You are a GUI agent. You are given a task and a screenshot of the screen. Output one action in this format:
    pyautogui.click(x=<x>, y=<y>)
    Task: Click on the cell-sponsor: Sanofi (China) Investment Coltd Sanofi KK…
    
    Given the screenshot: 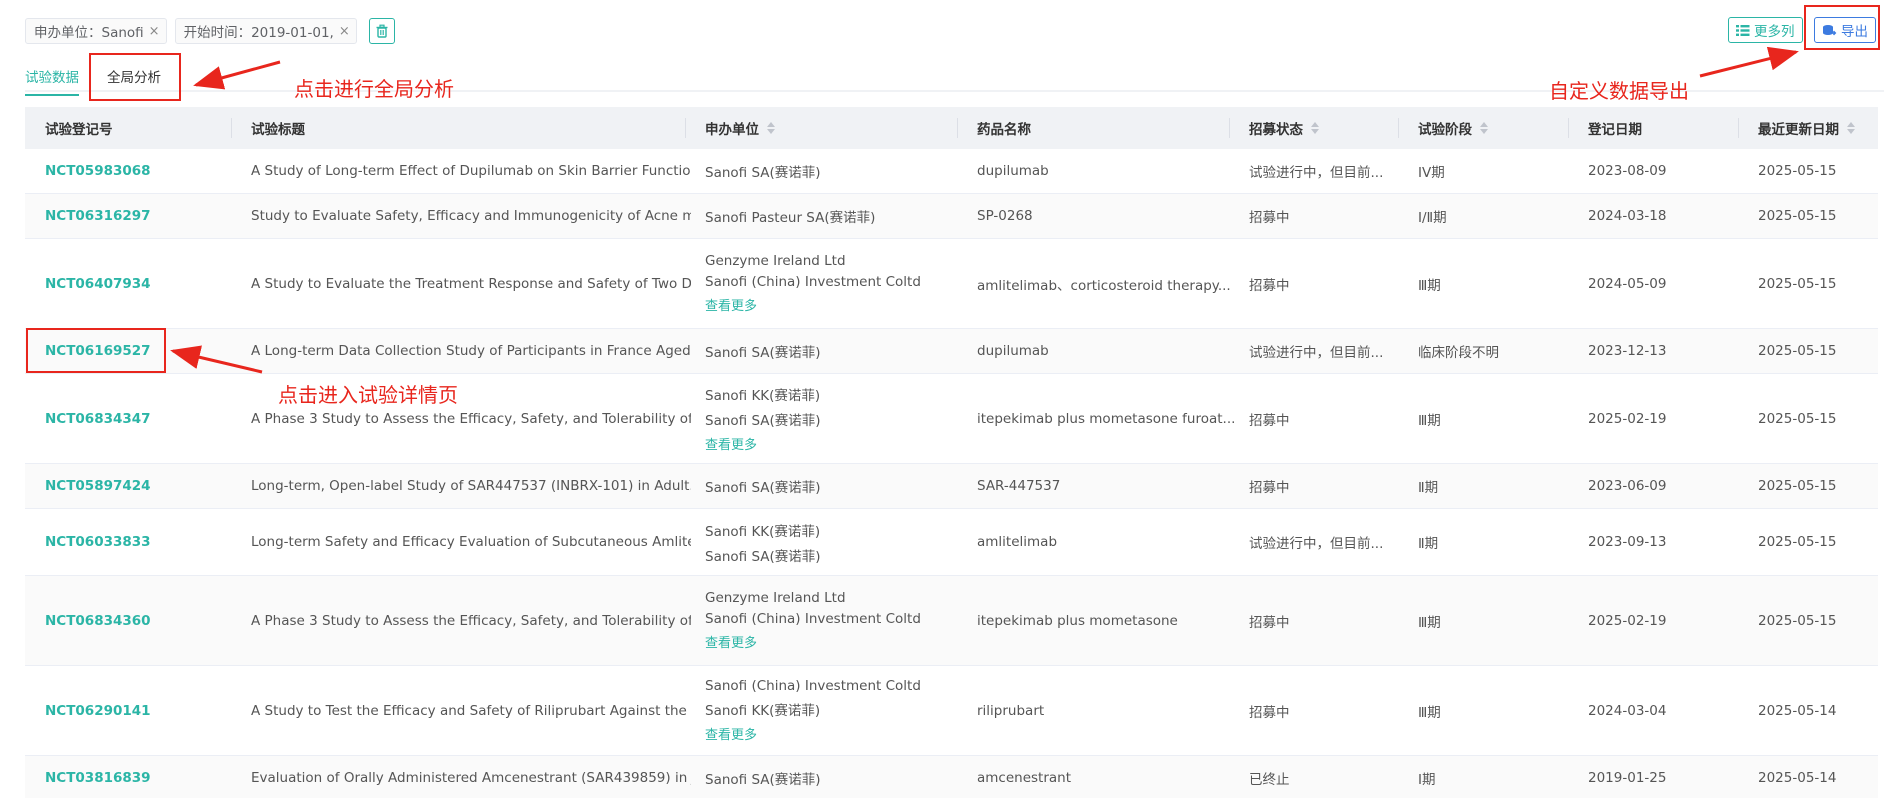 What is the action you would take?
    pyautogui.click(x=835, y=710)
    